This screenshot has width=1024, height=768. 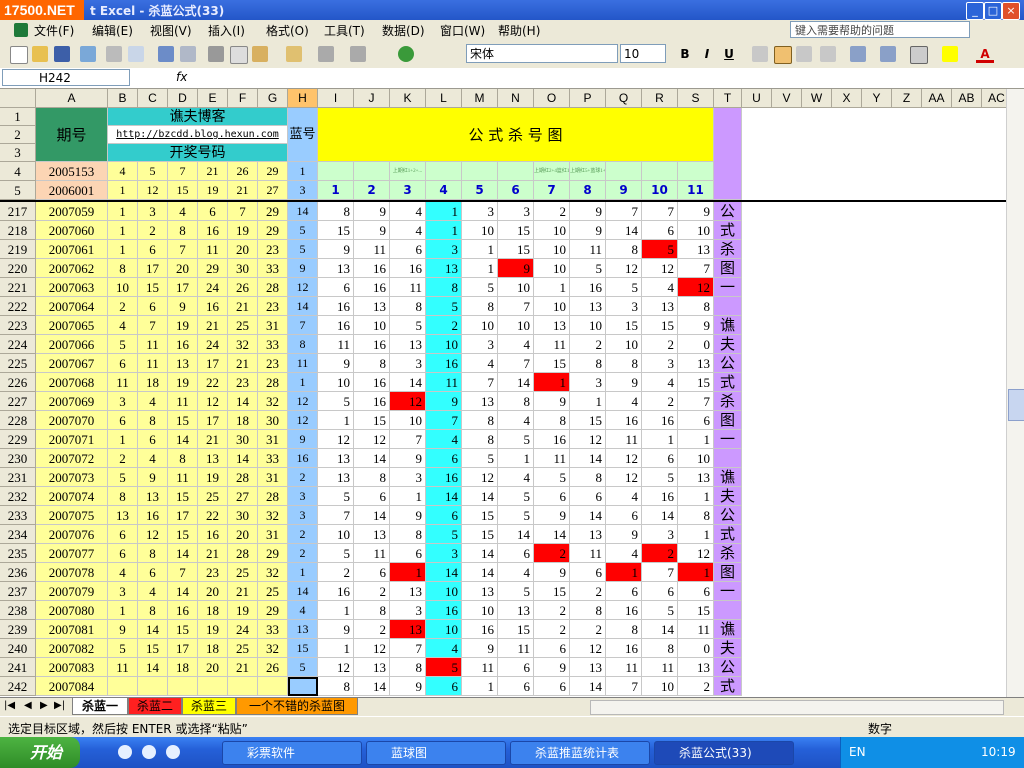 I want to click on red-ball-cell: 27, so click(x=243, y=496).